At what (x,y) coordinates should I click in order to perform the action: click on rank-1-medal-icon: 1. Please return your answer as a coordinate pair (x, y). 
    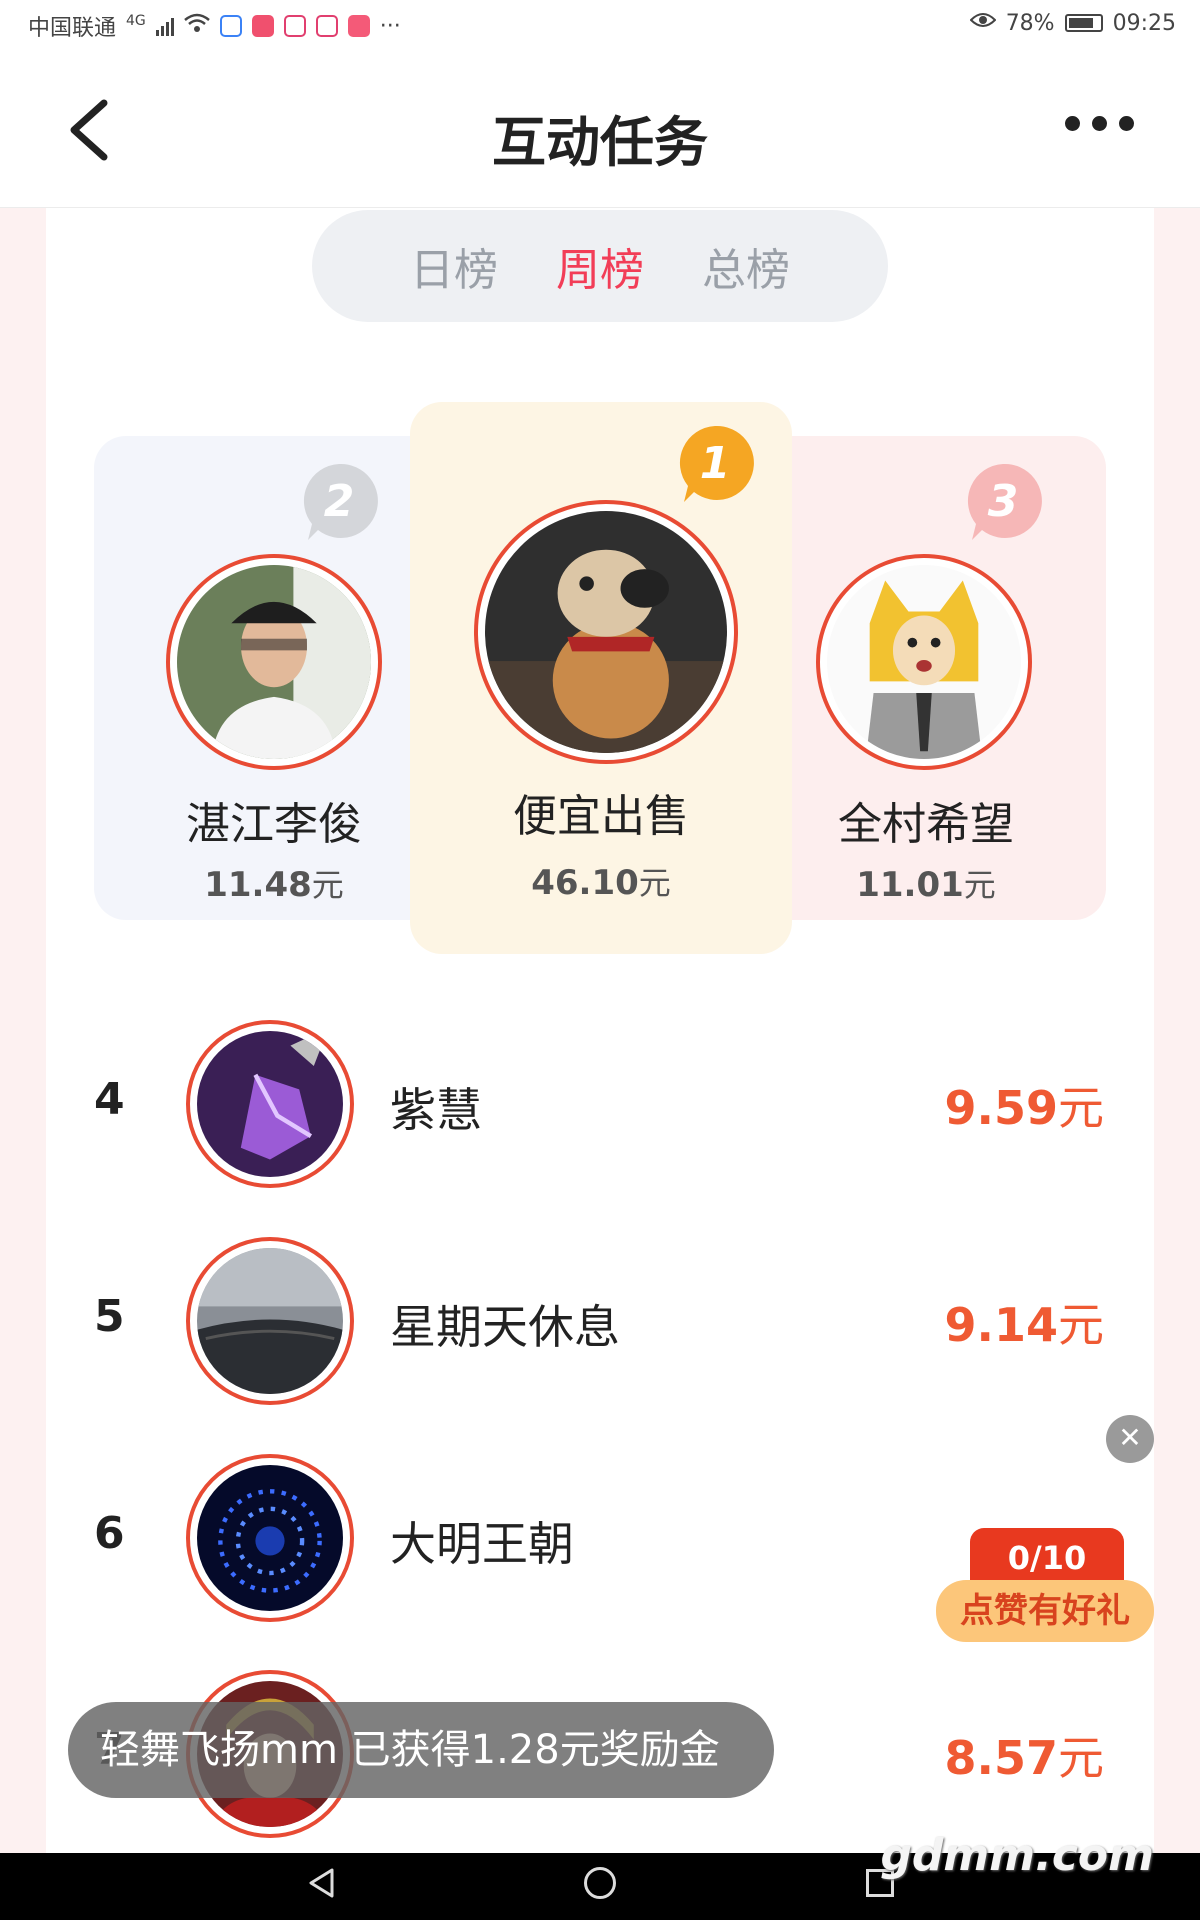
    Looking at the image, I should click on (716, 463).